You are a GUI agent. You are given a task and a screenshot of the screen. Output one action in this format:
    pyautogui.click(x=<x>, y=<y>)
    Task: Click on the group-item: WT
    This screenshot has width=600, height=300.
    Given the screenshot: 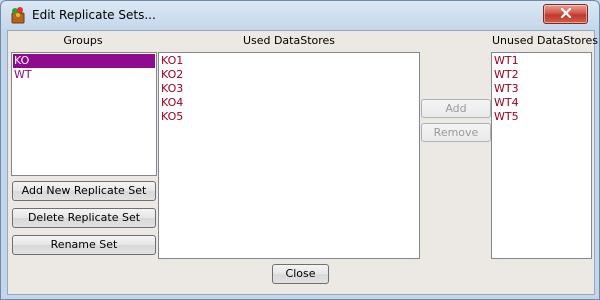 What is the action you would take?
    pyautogui.click(x=84, y=75)
    